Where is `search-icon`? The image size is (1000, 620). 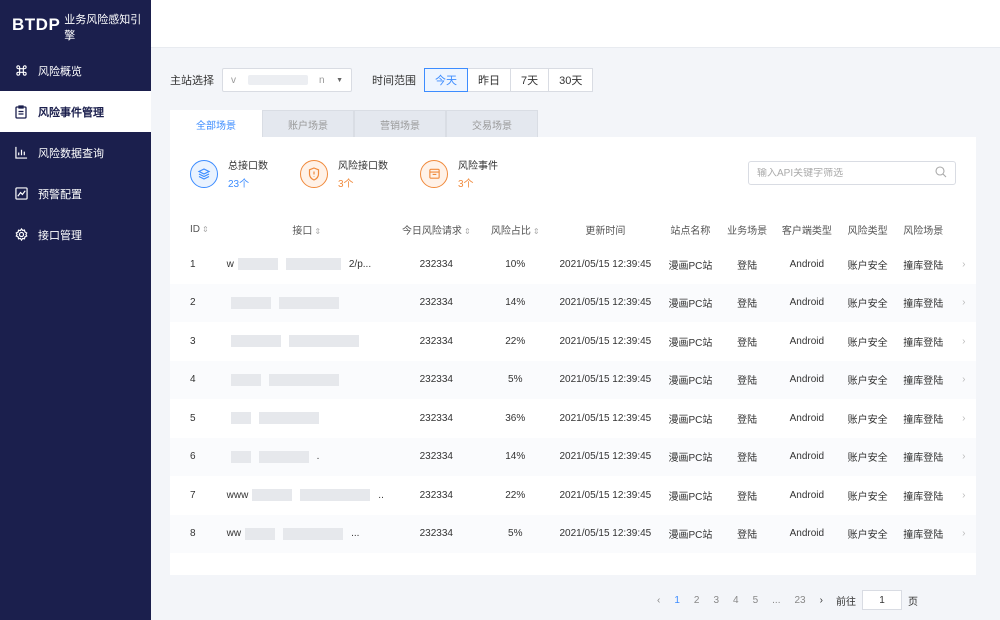 search-icon is located at coordinates (941, 173).